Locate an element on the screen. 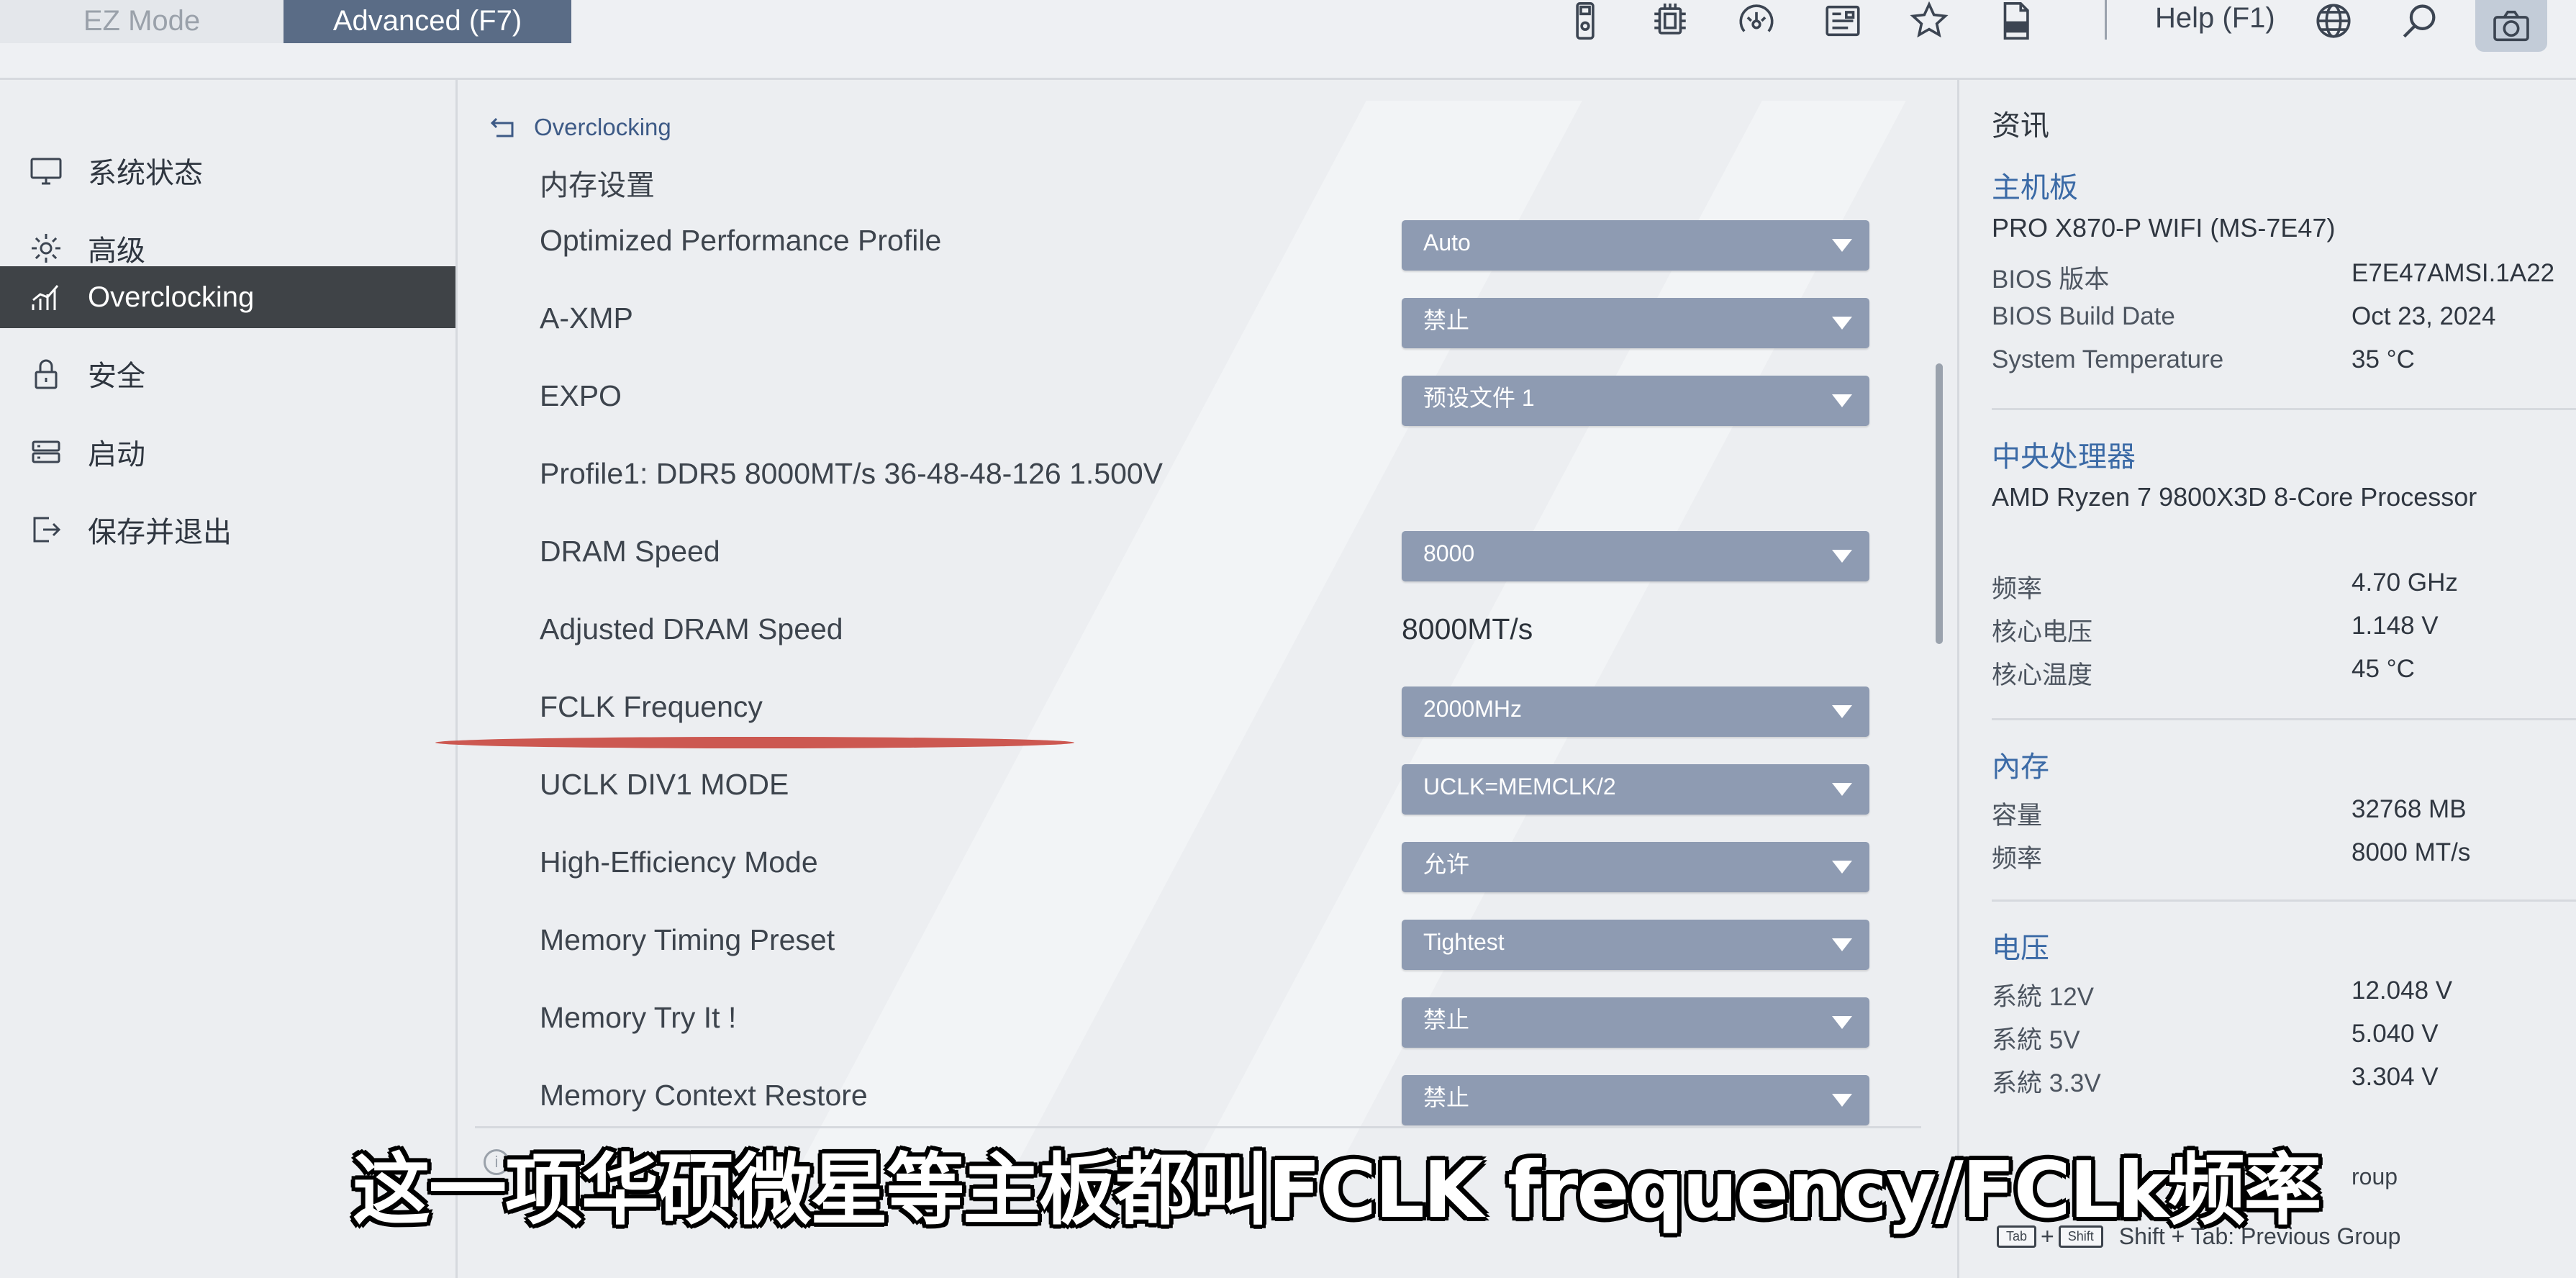  info-value: 32768 MB is located at coordinates (2409, 809).